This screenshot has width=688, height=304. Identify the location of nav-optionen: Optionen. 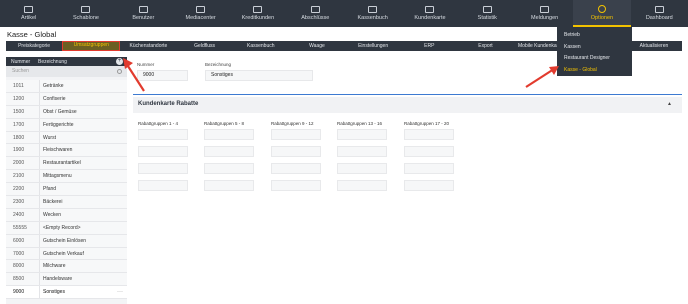
(602, 13).